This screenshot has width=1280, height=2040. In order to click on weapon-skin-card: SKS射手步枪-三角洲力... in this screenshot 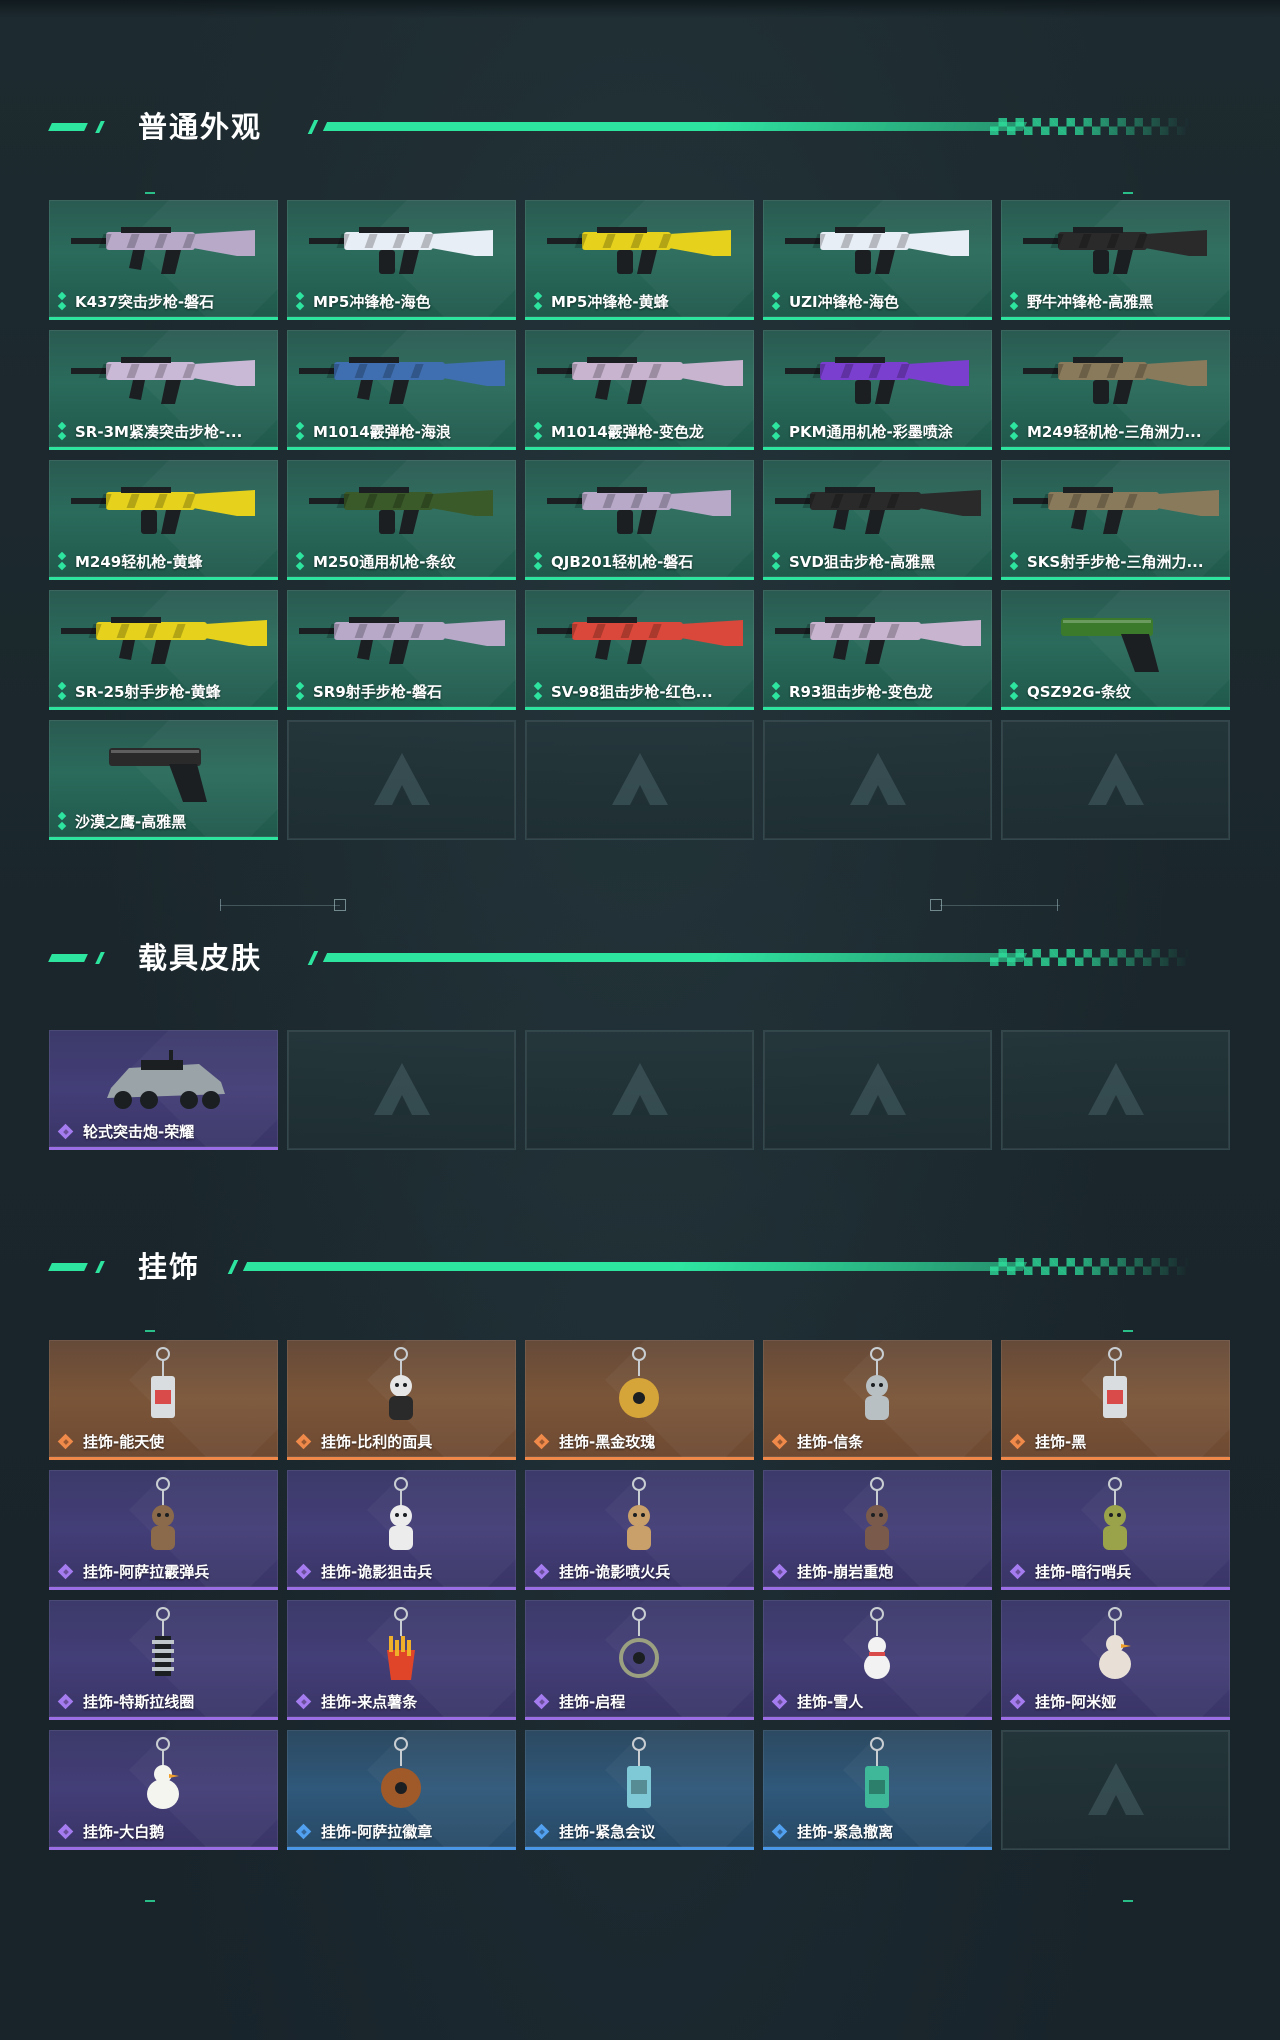, I will do `click(1115, 520)`.